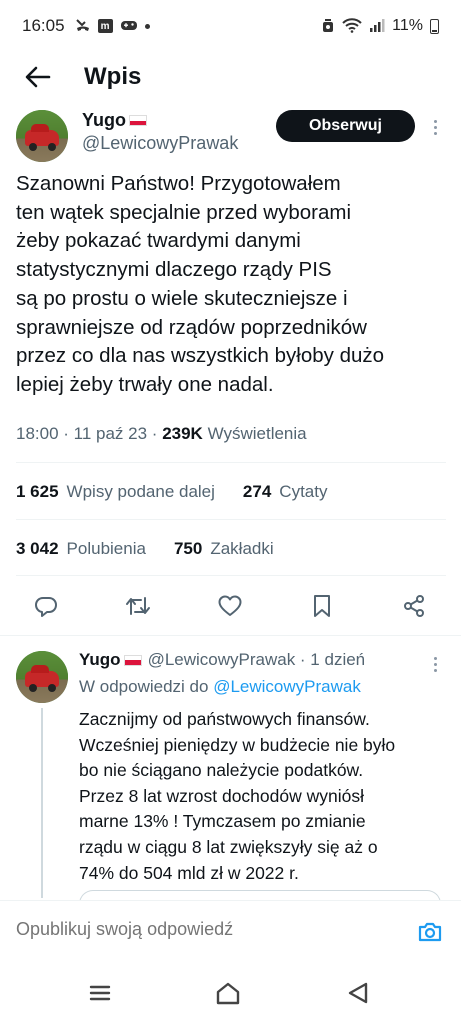 The image size is (461, 1024). I want to click on stats-row-likes: 3 042 Polubienia 750 Zakładki, so click(145, 549).